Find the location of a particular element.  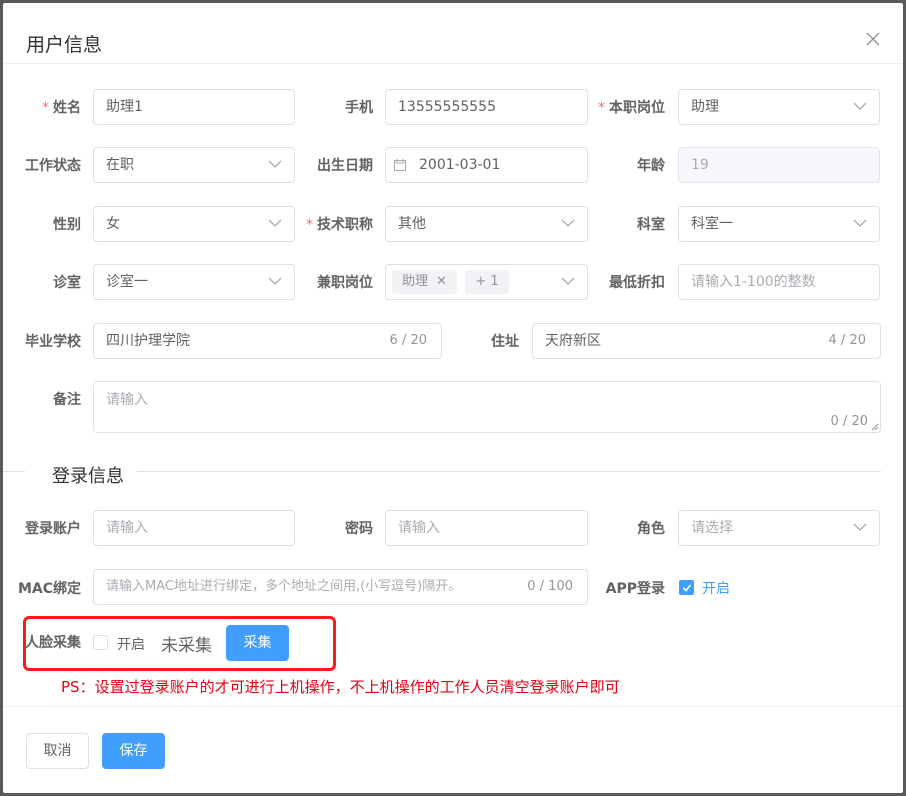

main-post-select: 助理 is located at coordinates (779, 107).